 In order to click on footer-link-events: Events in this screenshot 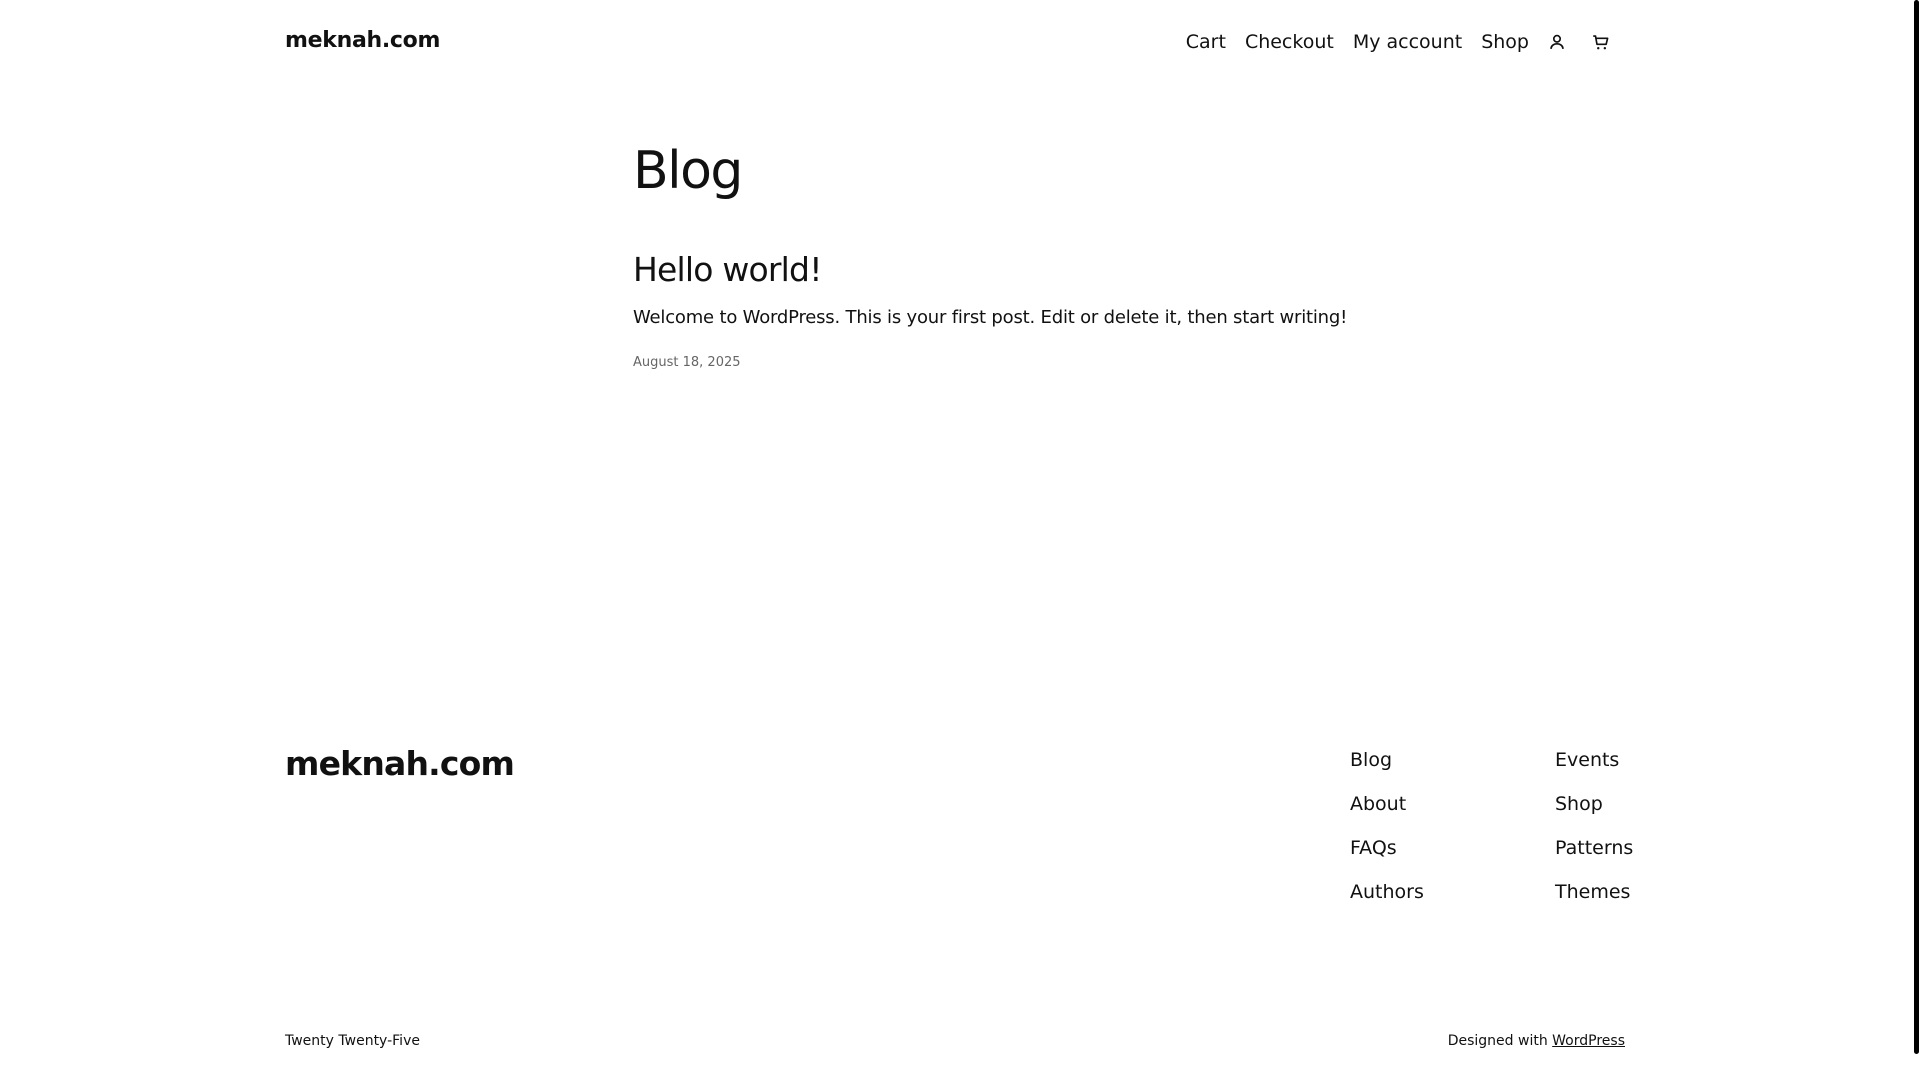, I will do `click(1594, 770)`.